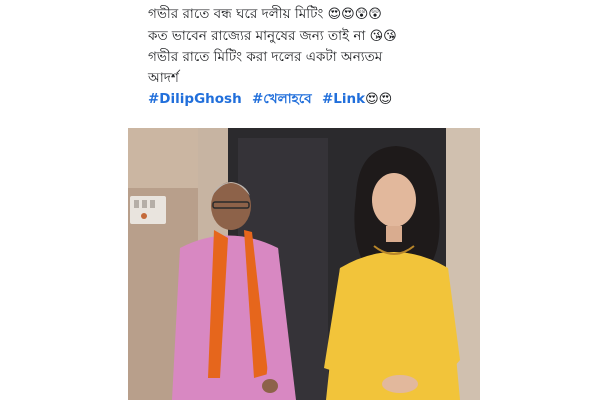  Describe the element at coordinates (343, 99) in the screenshot. I see `hashtag-link-link: #Link` at that location.